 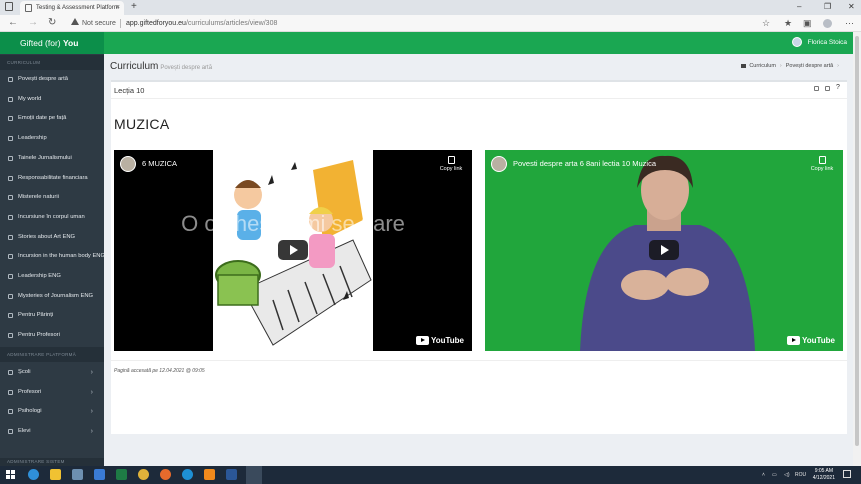 I want to click on browser-tab: Testing & Assessment Platform ×, so click(x=72, y=8).